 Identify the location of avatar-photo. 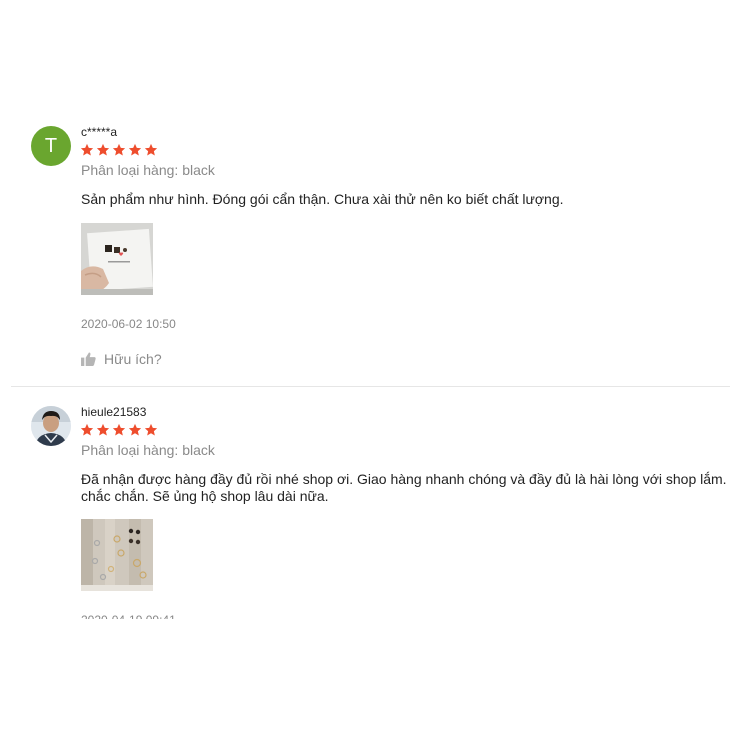
(51, 426).